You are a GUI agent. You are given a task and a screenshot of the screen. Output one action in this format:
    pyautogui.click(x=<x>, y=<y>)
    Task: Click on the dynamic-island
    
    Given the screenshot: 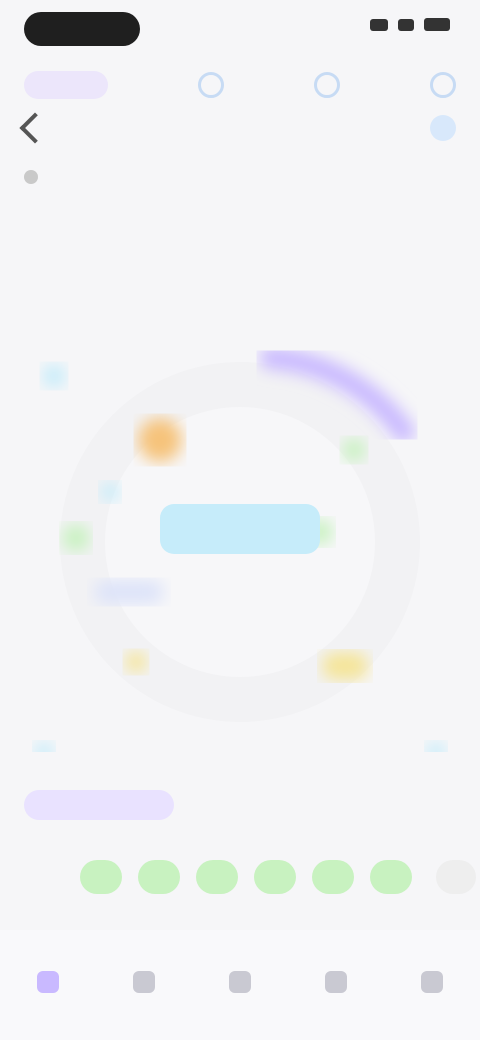 What is the action you would take?
    pyautogui.click(x=82, y=29)
    